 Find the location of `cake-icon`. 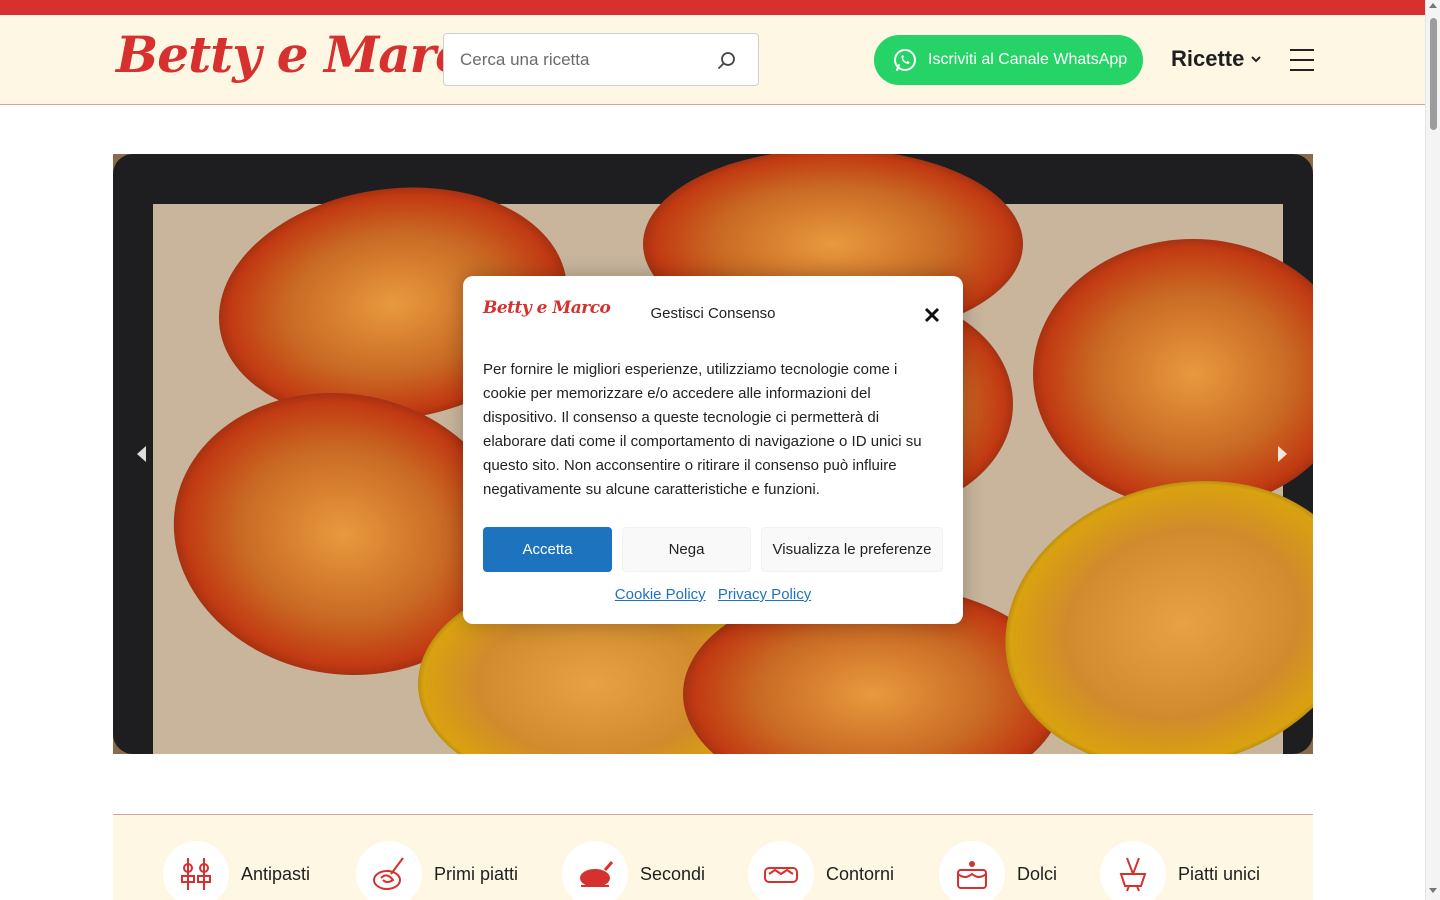

cake-icon is located at coordinates (972, 870).